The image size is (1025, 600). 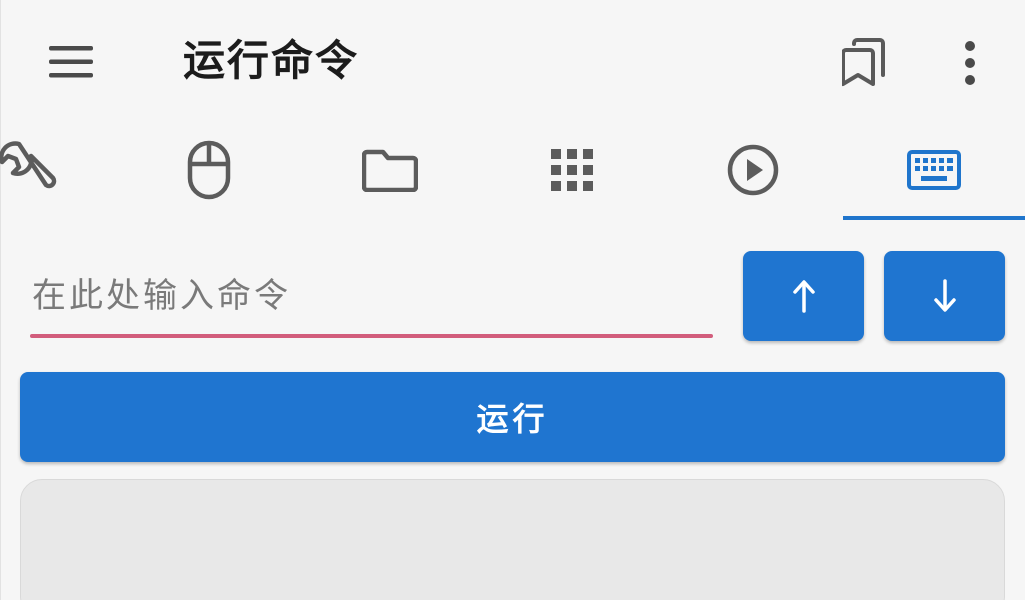 I want to click on wrench-icon, so click(x=28, y=165).